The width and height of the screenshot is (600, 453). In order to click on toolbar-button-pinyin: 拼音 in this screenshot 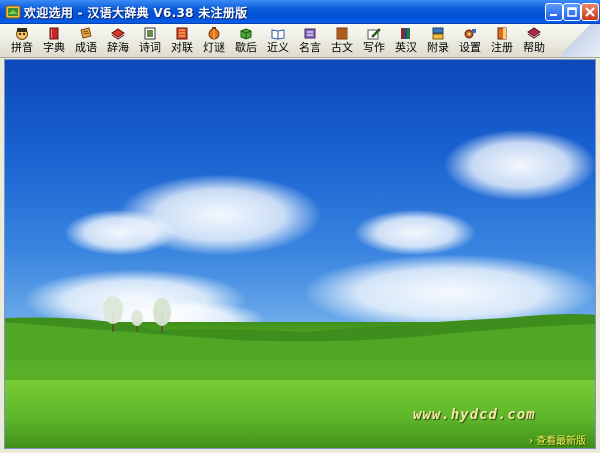, I will do `click(22, 41)`.